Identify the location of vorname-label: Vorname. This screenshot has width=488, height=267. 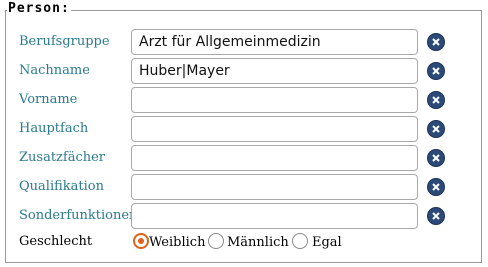
(48, 99).